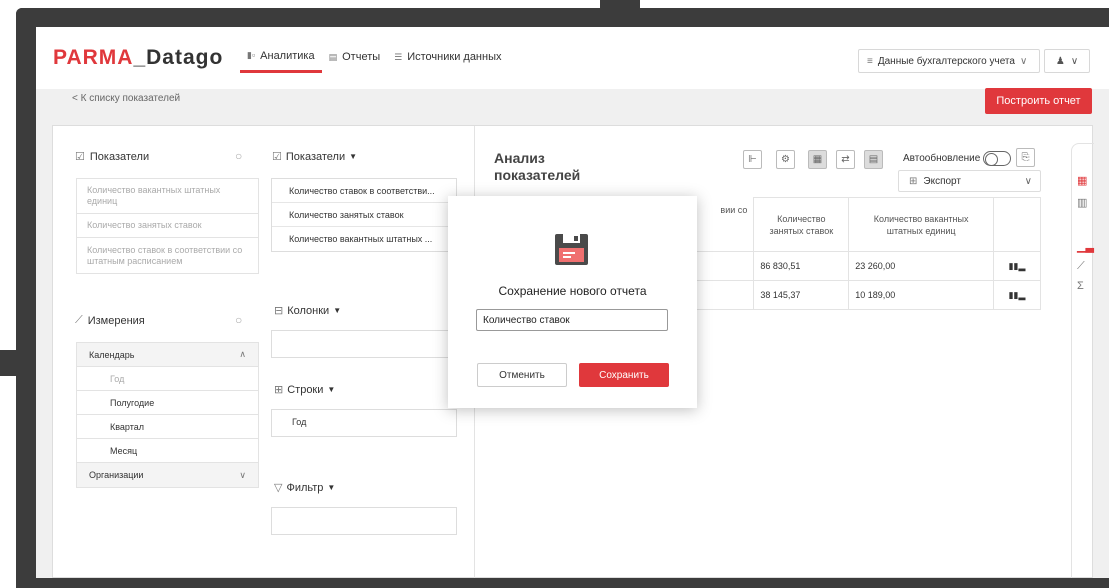 The width and height of the screenshot is (1109, 588). Describe the element at coordinates (572, 291) in the screenshot. I see `dialog-title: Сохранение нового отчета` at that location.